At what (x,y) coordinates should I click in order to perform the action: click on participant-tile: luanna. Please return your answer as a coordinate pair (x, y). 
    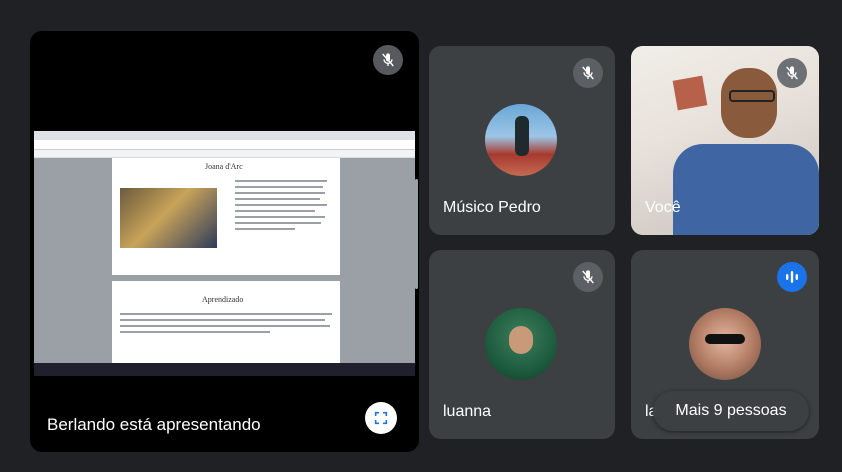
    Looking at the image, I should click on (522, 344).